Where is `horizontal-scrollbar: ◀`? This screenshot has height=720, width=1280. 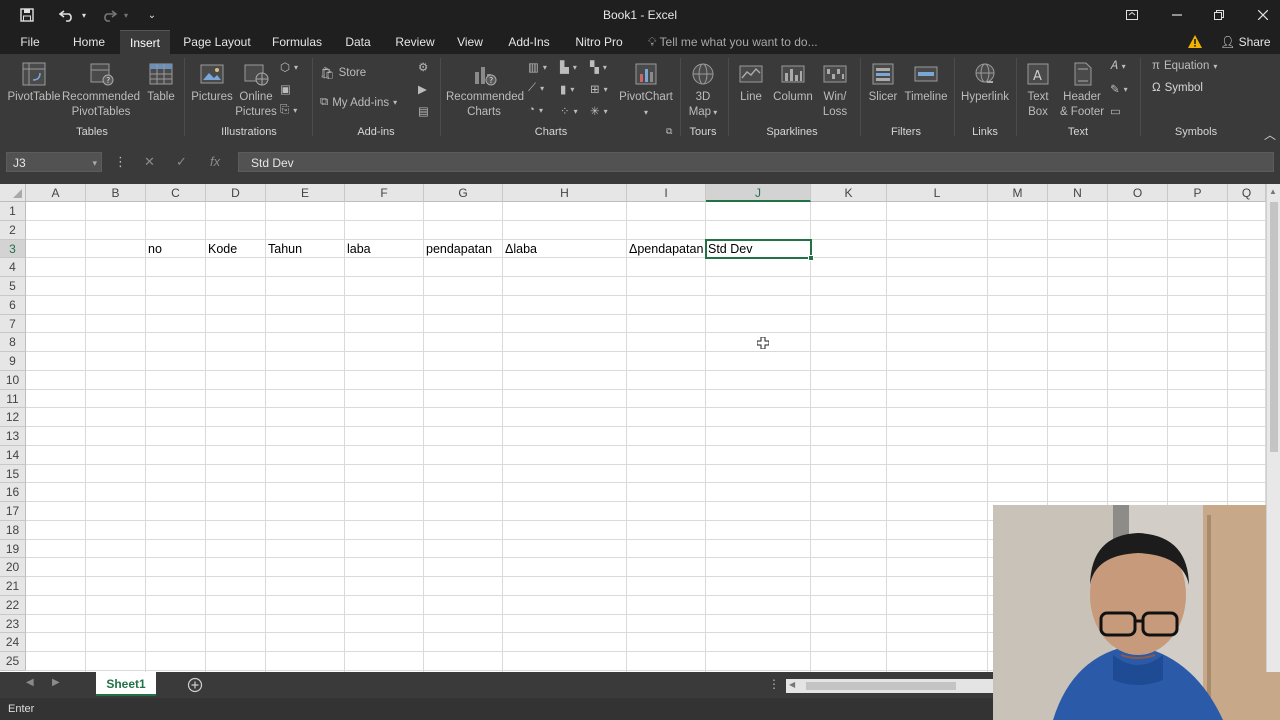 horizontal-scrollbar: ◀ is located at coordinates (891, 686).